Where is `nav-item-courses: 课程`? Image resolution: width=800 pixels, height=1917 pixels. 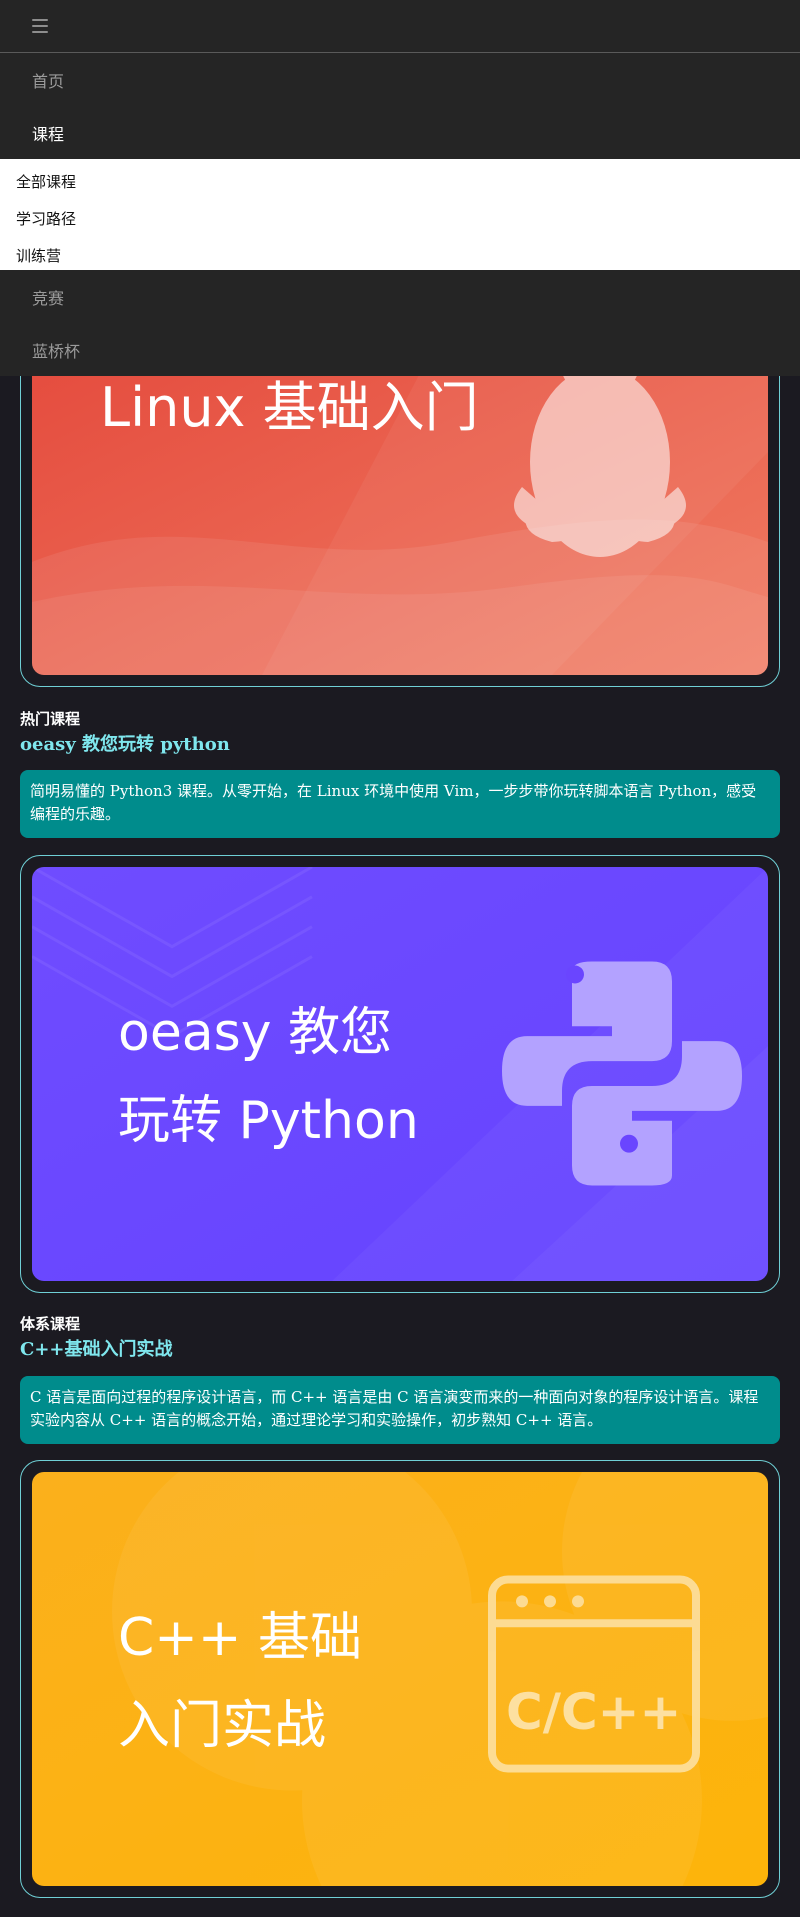 nav-item-courses: 课程 is located at coordinates (400, 132).